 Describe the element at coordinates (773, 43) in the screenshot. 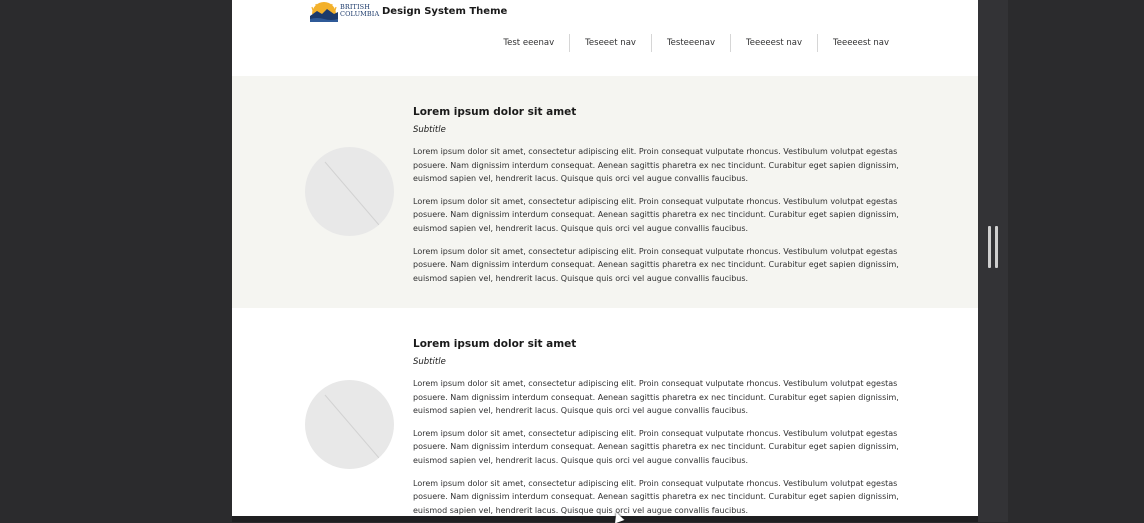

I see `nav-item-4: Teeeeest nav` at that location.